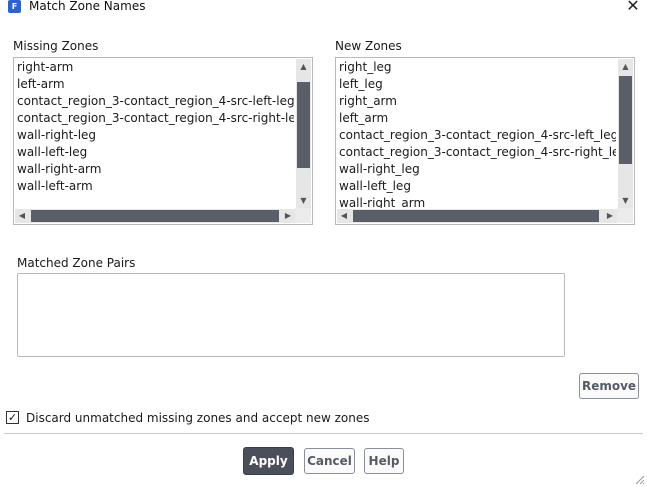  Describe the element at coordinates (291, 315) in the screenshot. I see `matched-pairs-list` at that location.